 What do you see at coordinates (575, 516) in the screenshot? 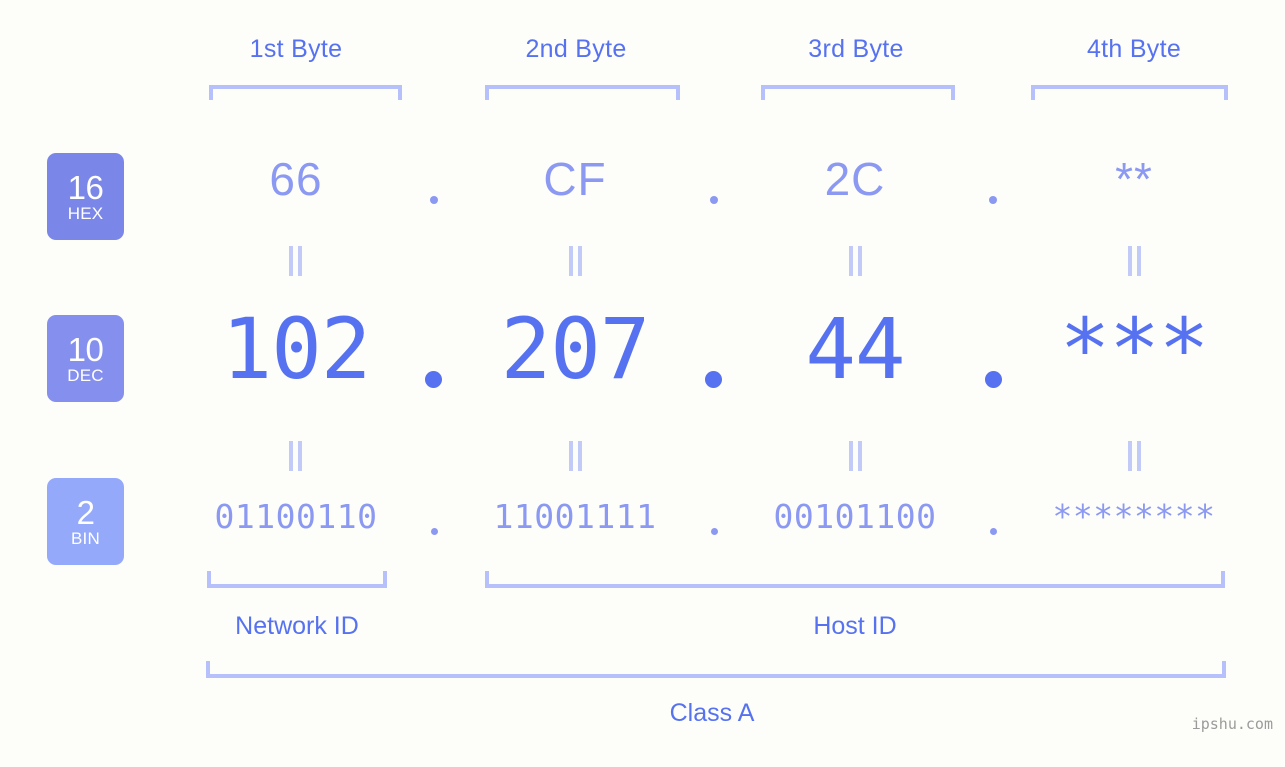
I see `bin-byte-2: 11001111` at bounding box center [575, 516].